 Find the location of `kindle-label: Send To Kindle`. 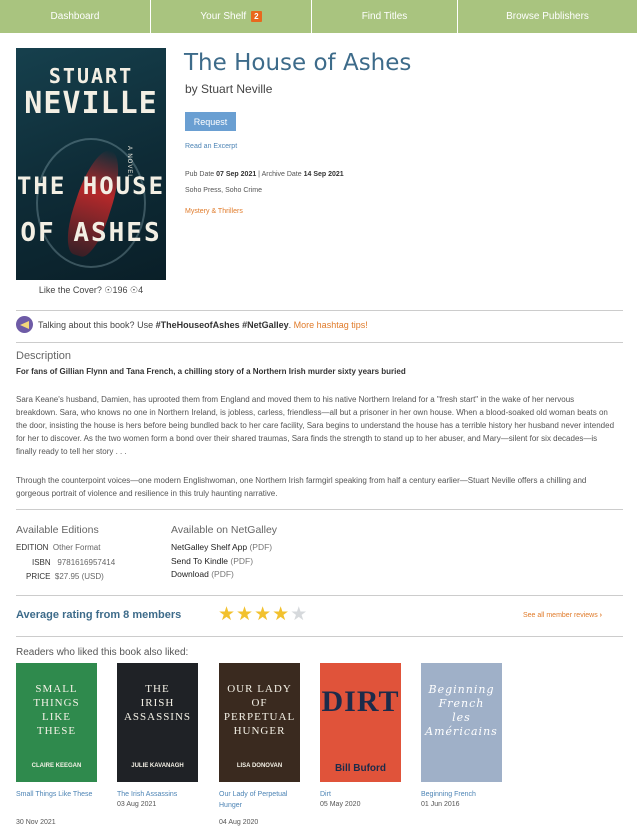

kindle-label: Send To Kindle is located at coordinates (200, 561).